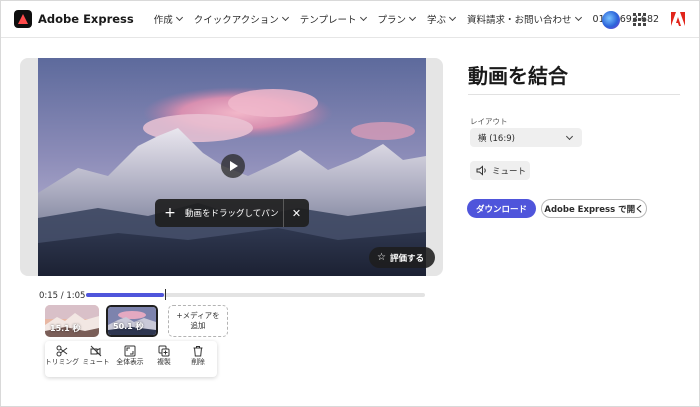 This screenshot has height=407, width=700. I want to click on duplicate-icon, so click(164, 351).